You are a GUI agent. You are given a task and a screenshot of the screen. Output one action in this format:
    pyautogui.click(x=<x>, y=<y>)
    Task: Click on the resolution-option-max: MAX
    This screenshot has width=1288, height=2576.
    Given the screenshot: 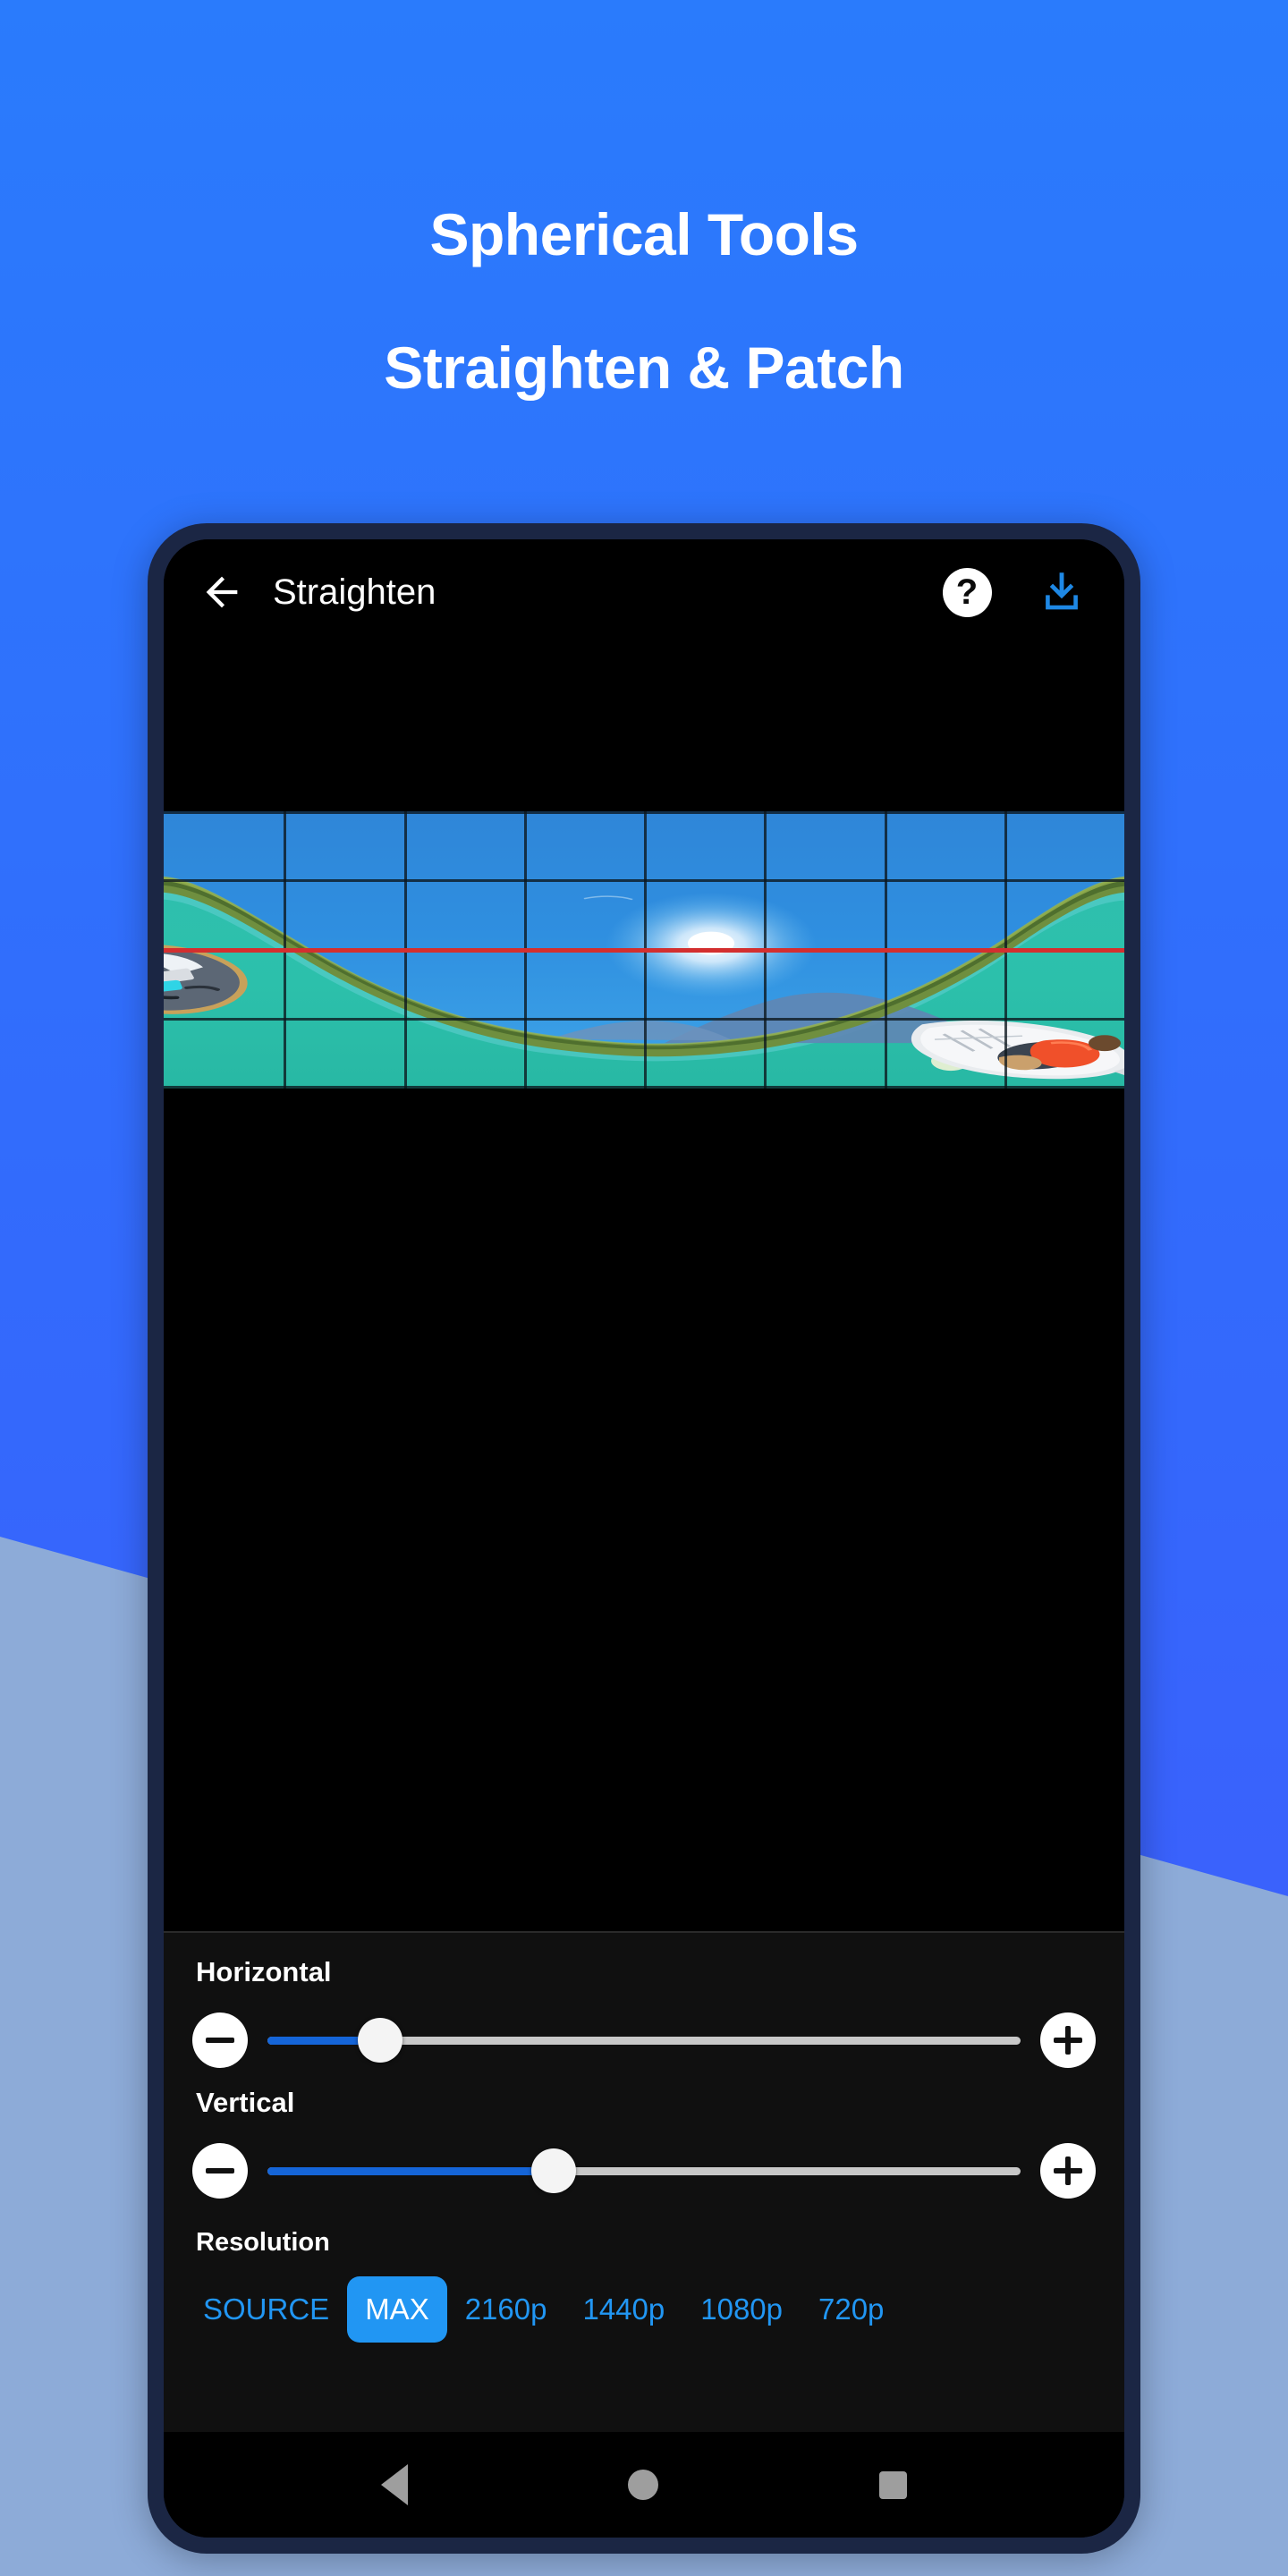 What is the action you would take?
    pyautogui.click(x=397, y=2309)
    